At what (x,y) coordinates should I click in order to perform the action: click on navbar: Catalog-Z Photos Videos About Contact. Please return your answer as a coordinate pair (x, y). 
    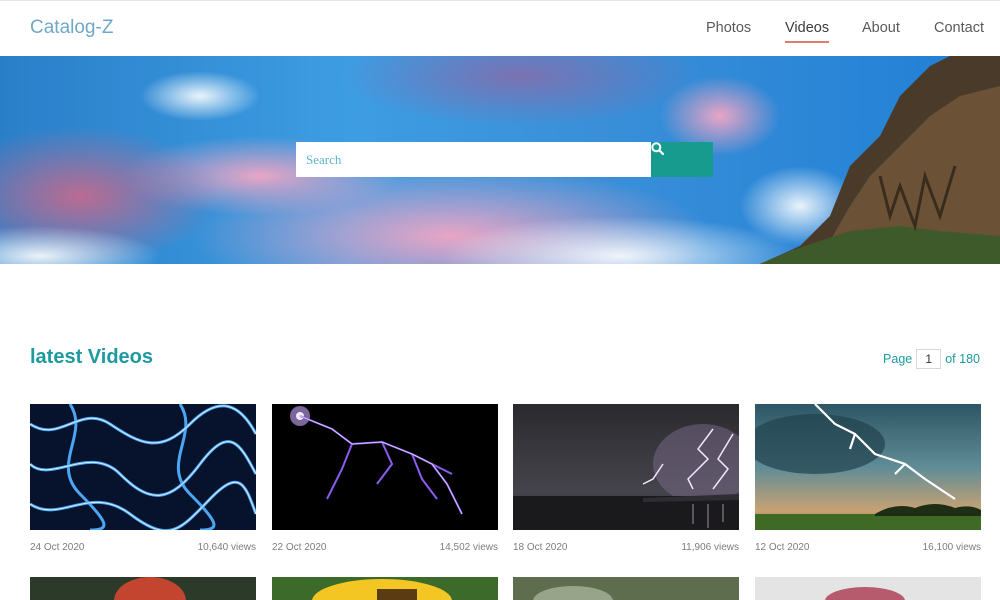
    Looking at the image, I should click on (500, 28).